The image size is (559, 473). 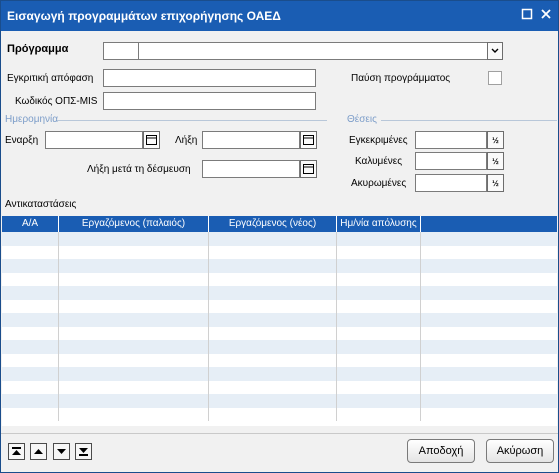 What do you see at coordinates (279, 16) in the screenshot?
I see `title-bar: Εισαγωγή προγραμμάτων επιχορήγησης ΟΑΕΔ` at bounding box center [279, 16].